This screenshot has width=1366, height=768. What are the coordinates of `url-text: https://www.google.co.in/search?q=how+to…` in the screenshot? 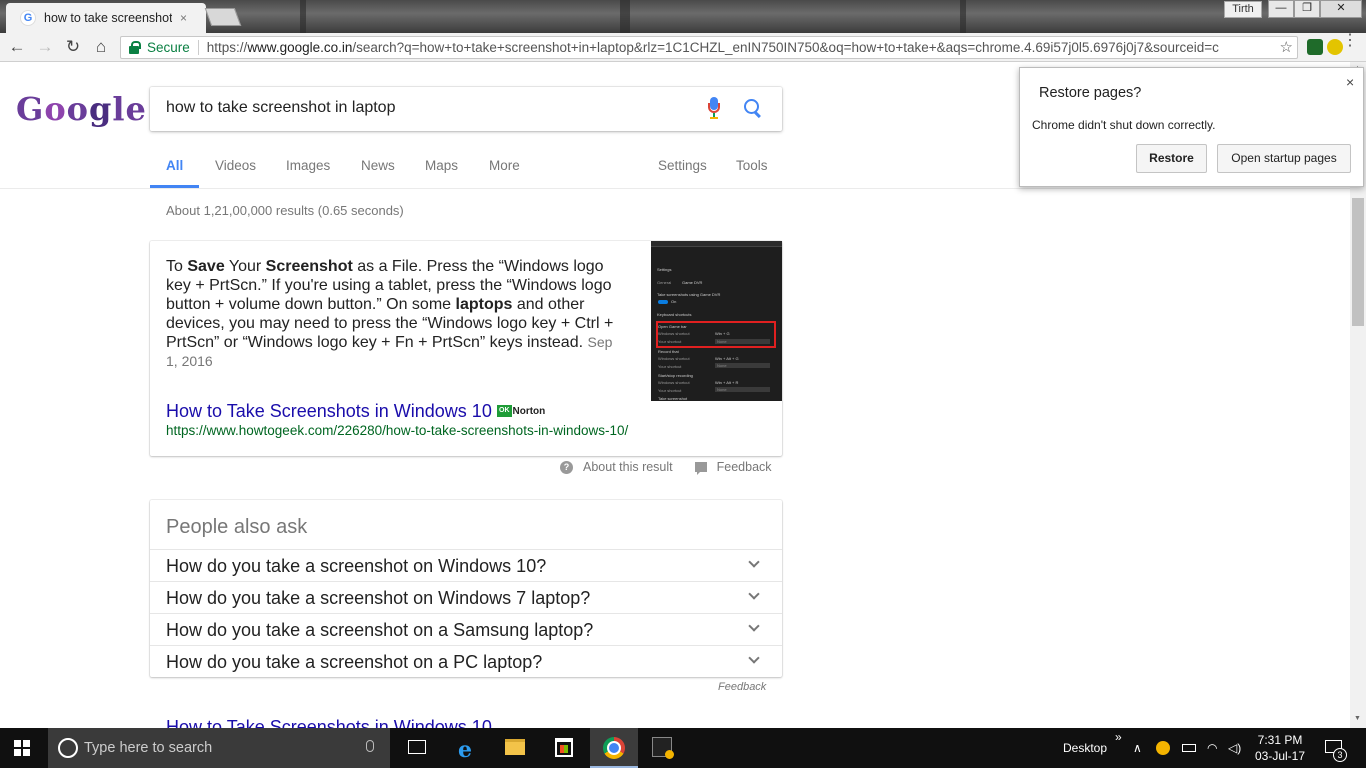 It's located at (738, 47).